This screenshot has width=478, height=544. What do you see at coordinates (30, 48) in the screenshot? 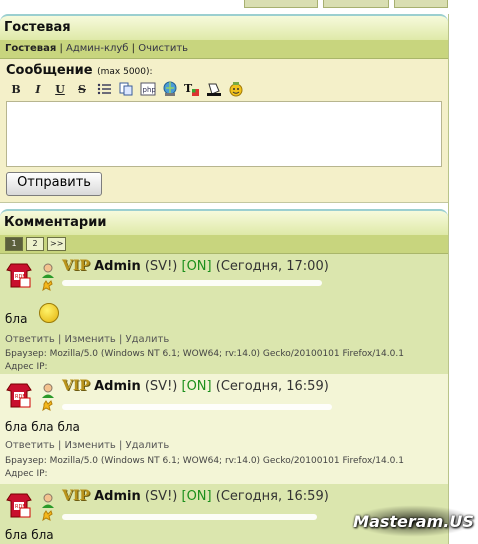
I see `nav-guestbook: Гостевая` at bounding box center [30, 48].